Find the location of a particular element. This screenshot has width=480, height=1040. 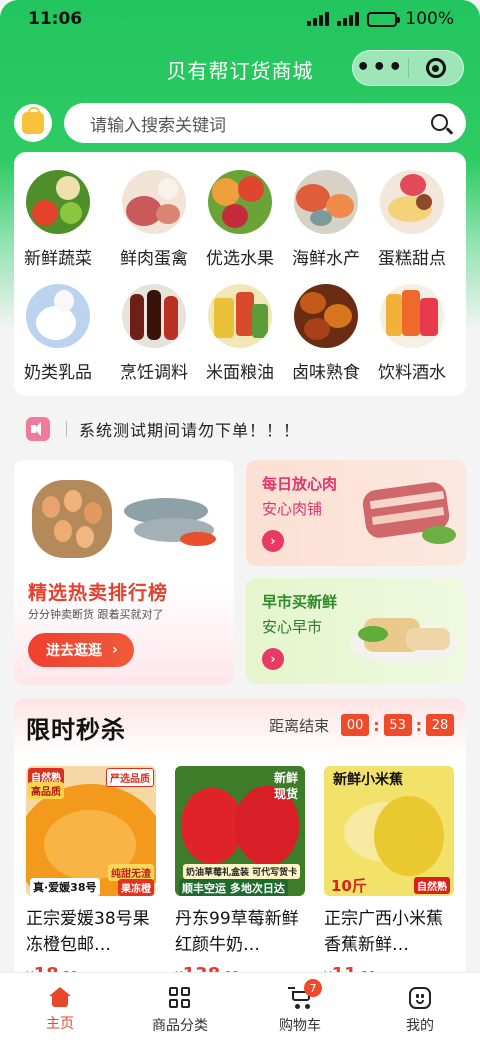

shopping-bag-icon is located at coordinates (33, 123).